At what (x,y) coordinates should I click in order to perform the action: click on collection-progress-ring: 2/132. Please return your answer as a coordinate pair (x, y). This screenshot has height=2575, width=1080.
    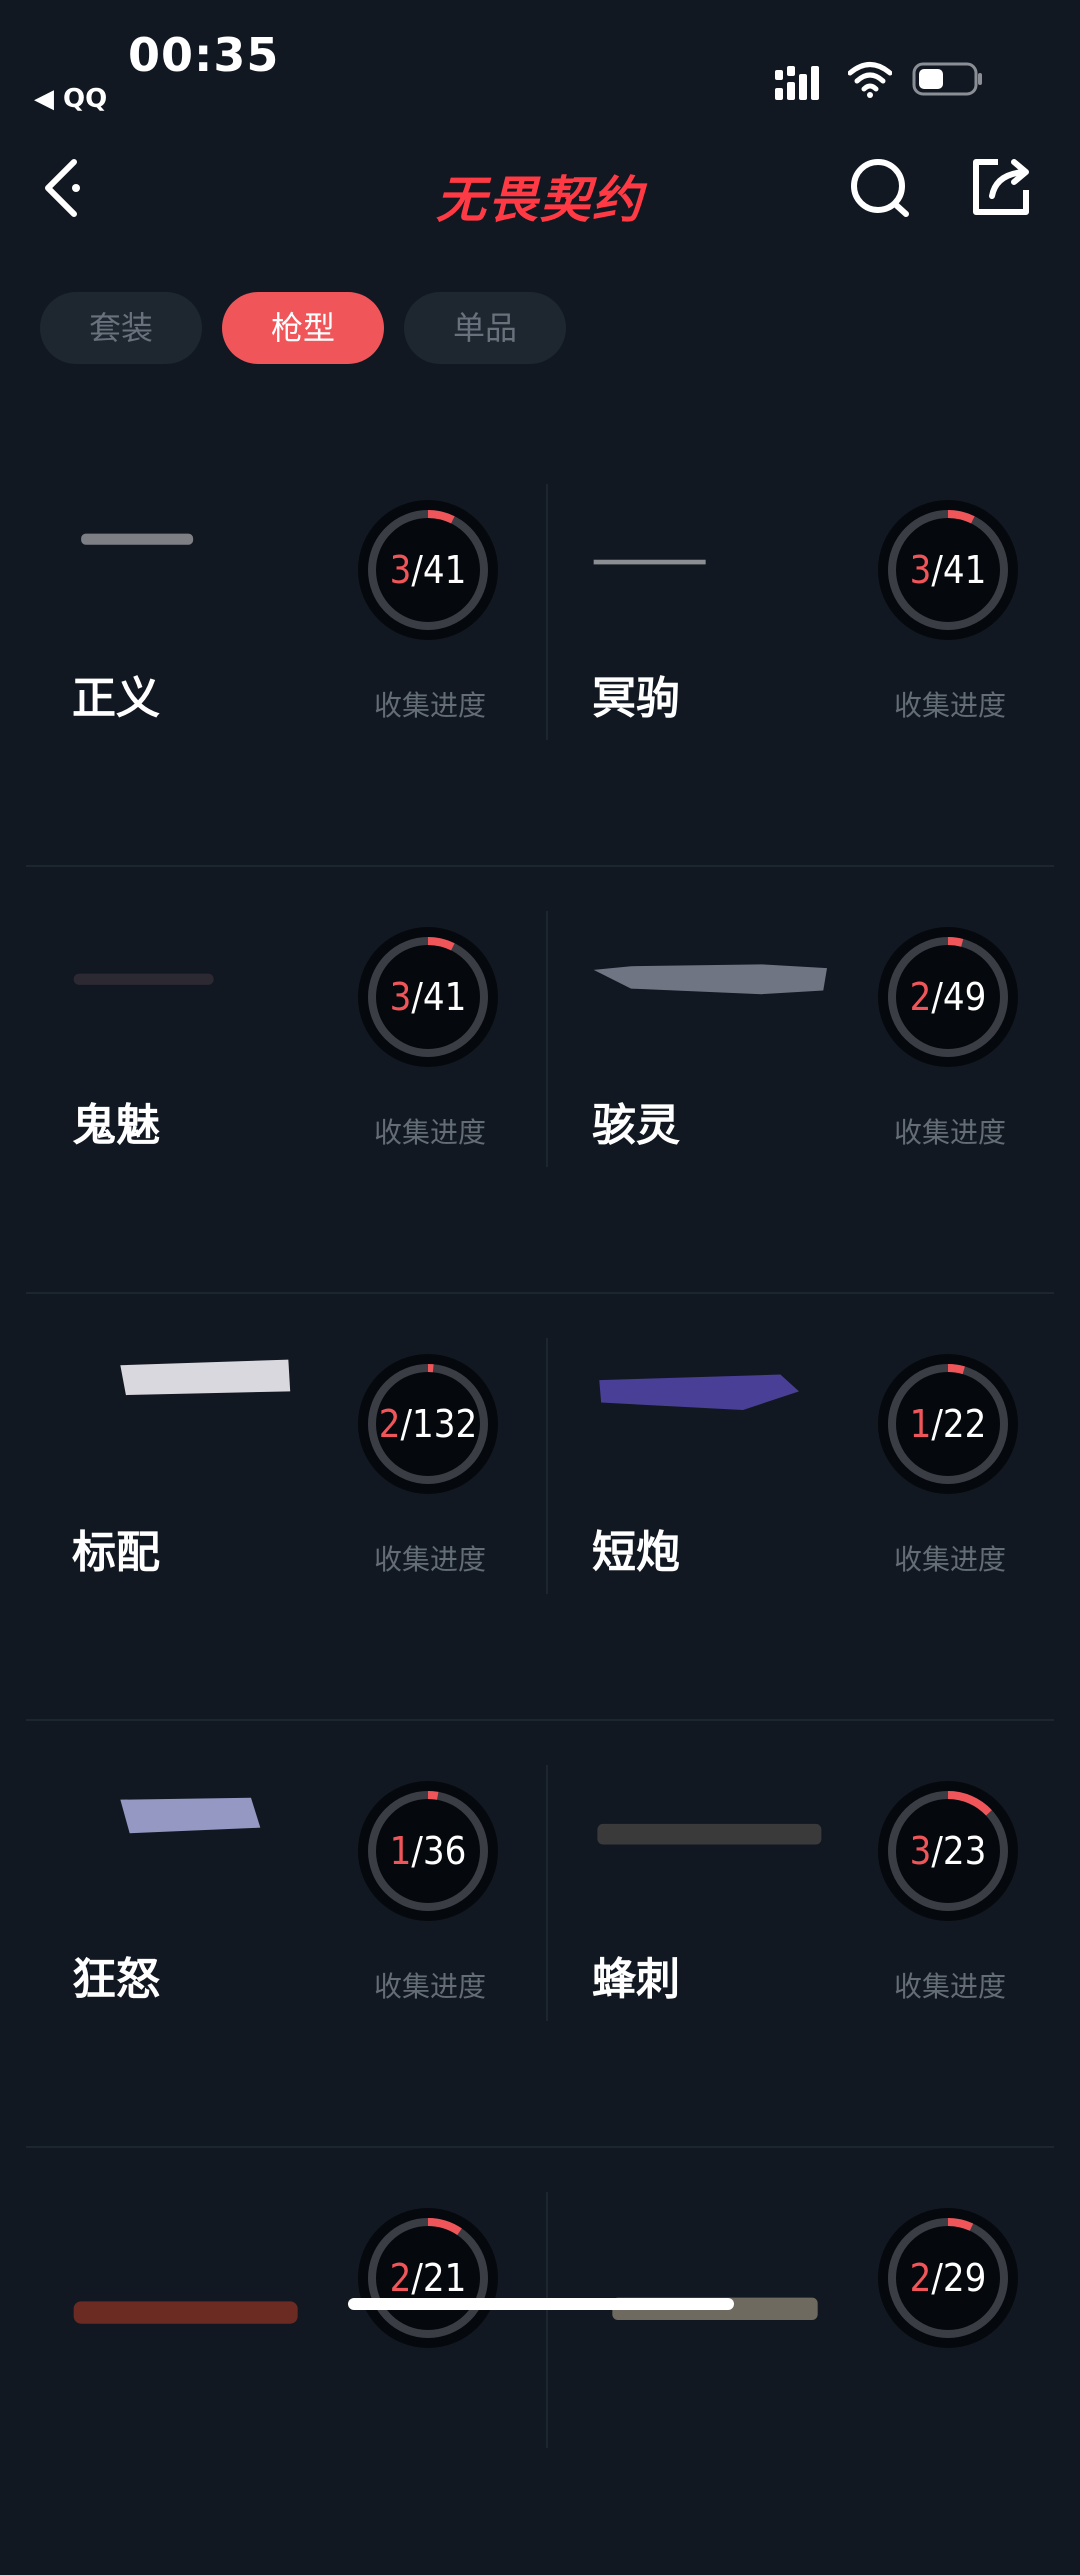
    Looking at the image, I should click on (428, 1424).